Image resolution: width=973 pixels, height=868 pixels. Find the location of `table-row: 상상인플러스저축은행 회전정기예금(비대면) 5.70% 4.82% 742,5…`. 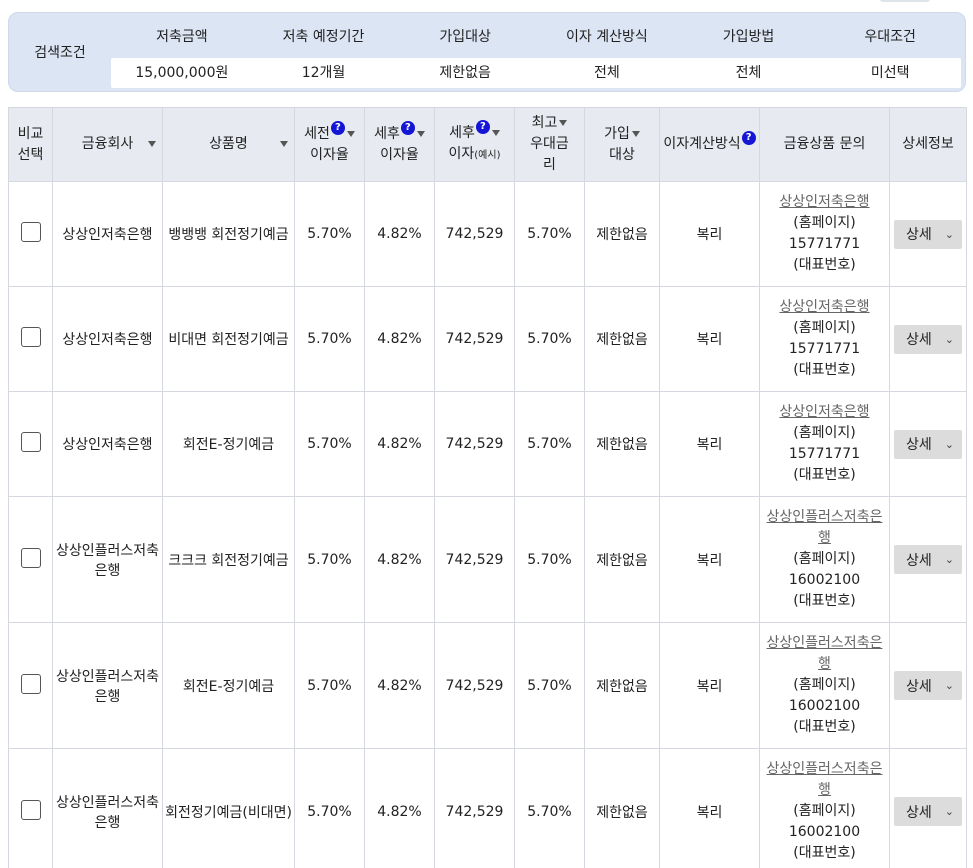

table-row: 상상인플러스저축은행 회전정기예금(비대면) 5.70% 4.82% 742,5… is located at coordinates (487, 808).